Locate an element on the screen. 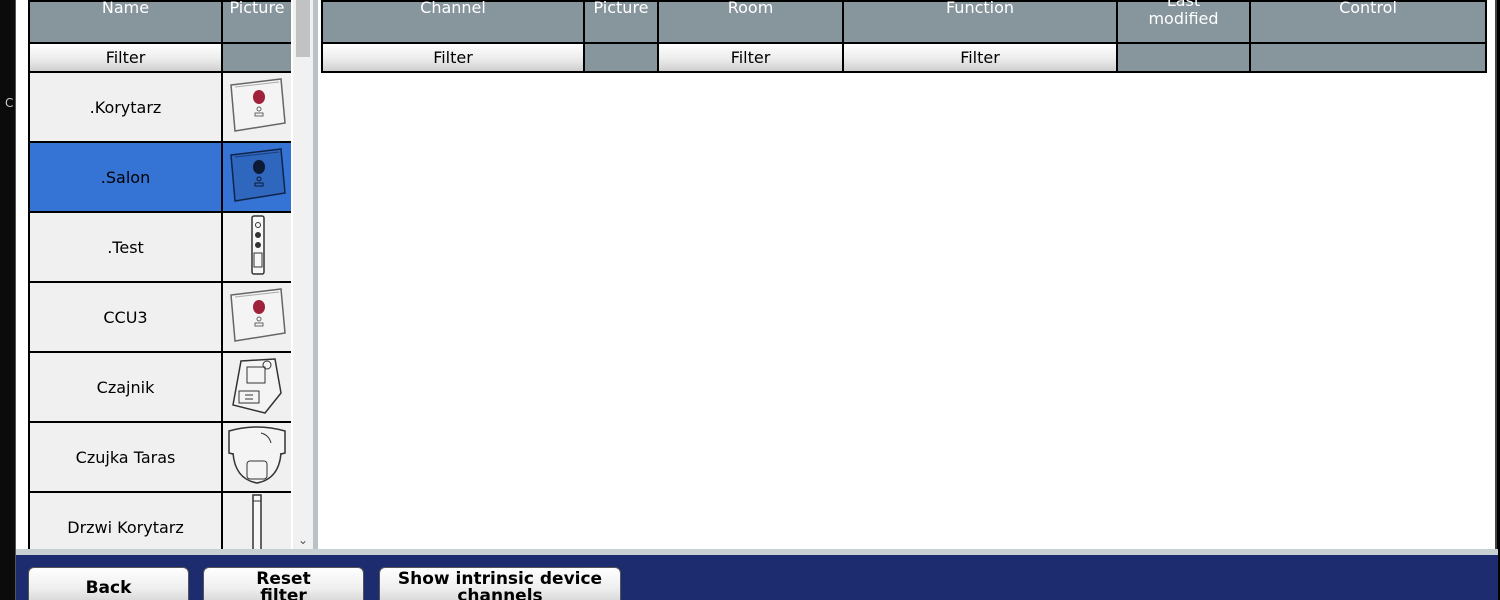 The height and width of the screenshot is (600, 1500). channel-filter-row: Filter Filter Filter is located at coordinates (904, 57).